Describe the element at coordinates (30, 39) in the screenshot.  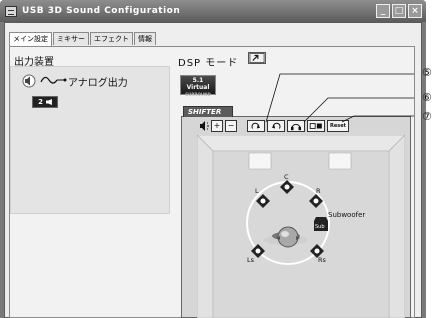
I see `tab-main-settings: メイン設定` at that location.